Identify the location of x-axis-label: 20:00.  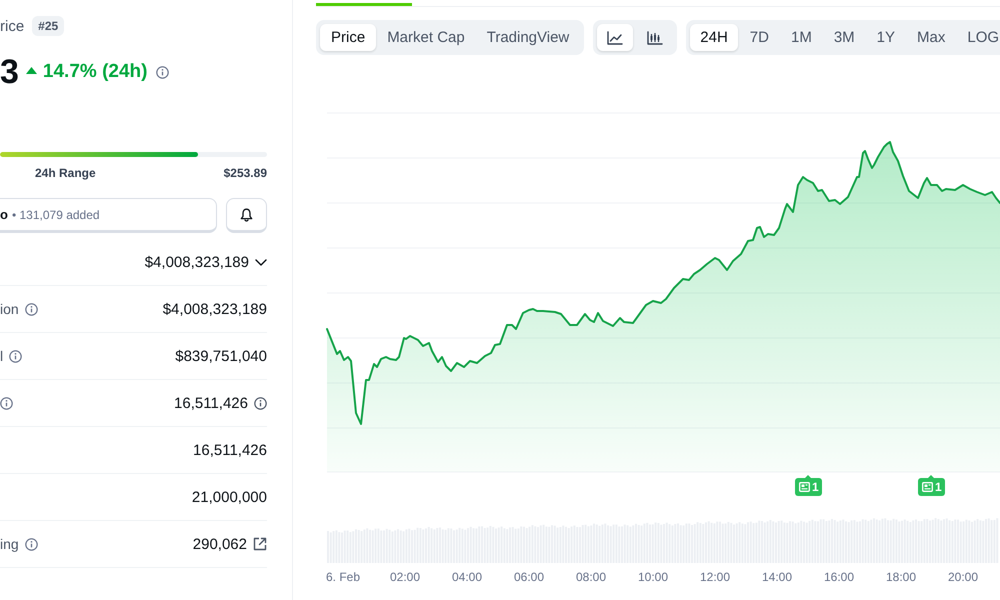
(963, 577).